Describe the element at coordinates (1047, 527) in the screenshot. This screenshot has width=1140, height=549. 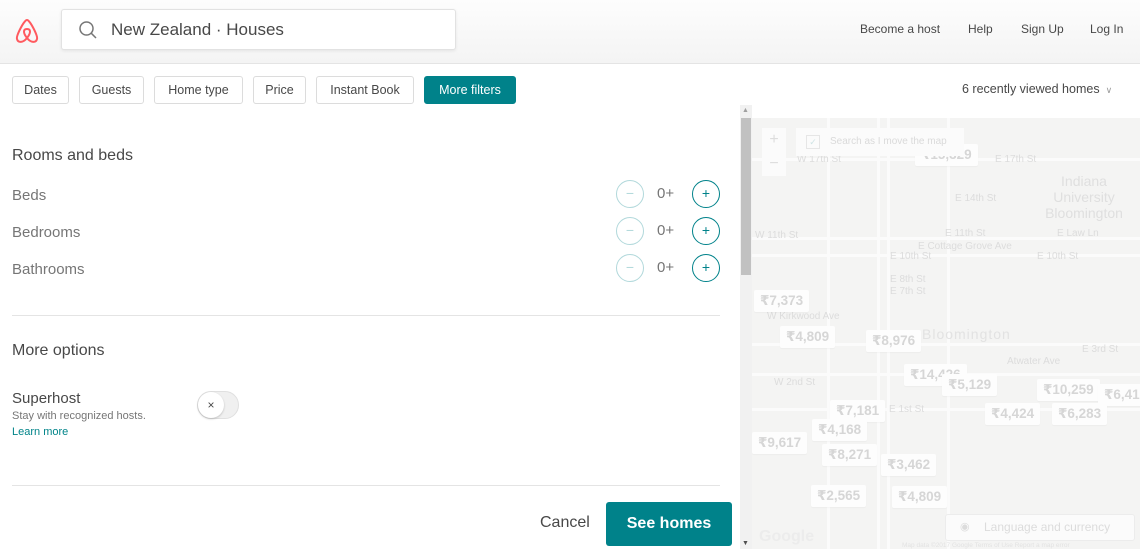
I see `language-currency-label: Language and currency` at that location.